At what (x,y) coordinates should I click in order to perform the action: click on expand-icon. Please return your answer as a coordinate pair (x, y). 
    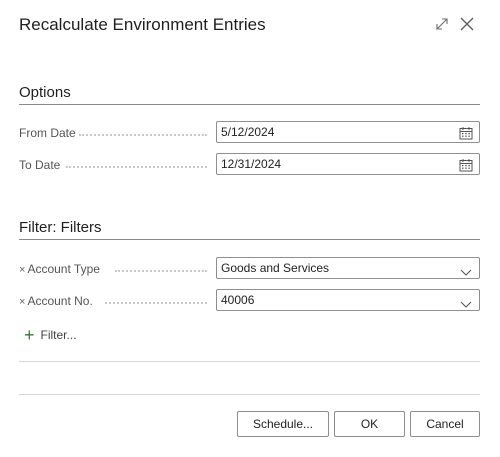
    Looking at the image, I should click on (442, 24).